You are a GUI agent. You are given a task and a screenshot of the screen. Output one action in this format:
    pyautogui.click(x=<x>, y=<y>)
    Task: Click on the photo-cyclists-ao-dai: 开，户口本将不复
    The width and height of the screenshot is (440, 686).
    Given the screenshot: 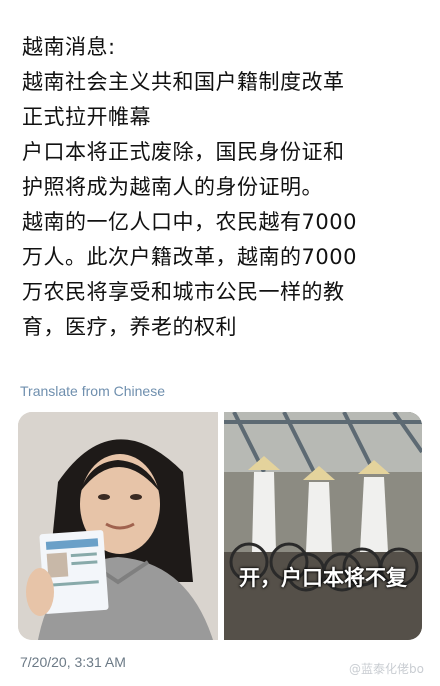 What is the action you would take?
    pyautogui.click(x=323, y=526)
    